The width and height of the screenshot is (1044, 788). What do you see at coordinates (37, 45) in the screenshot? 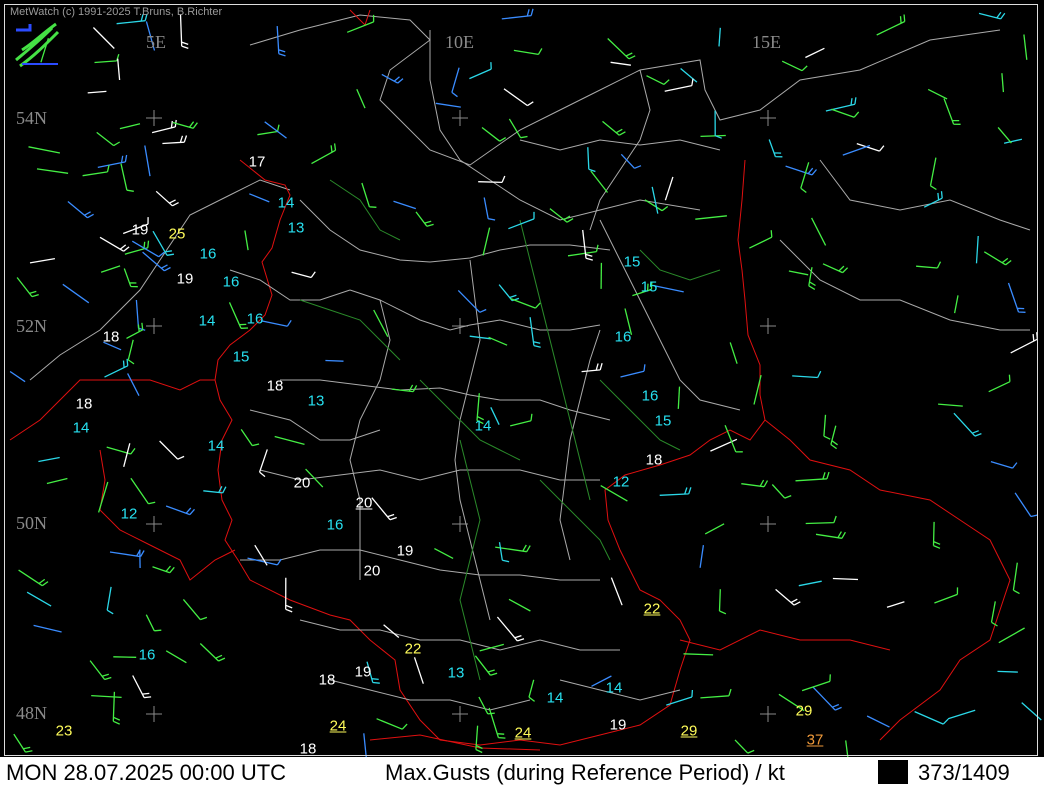
I see `metwatch-logo-icon` at bounding box center [37, 45].